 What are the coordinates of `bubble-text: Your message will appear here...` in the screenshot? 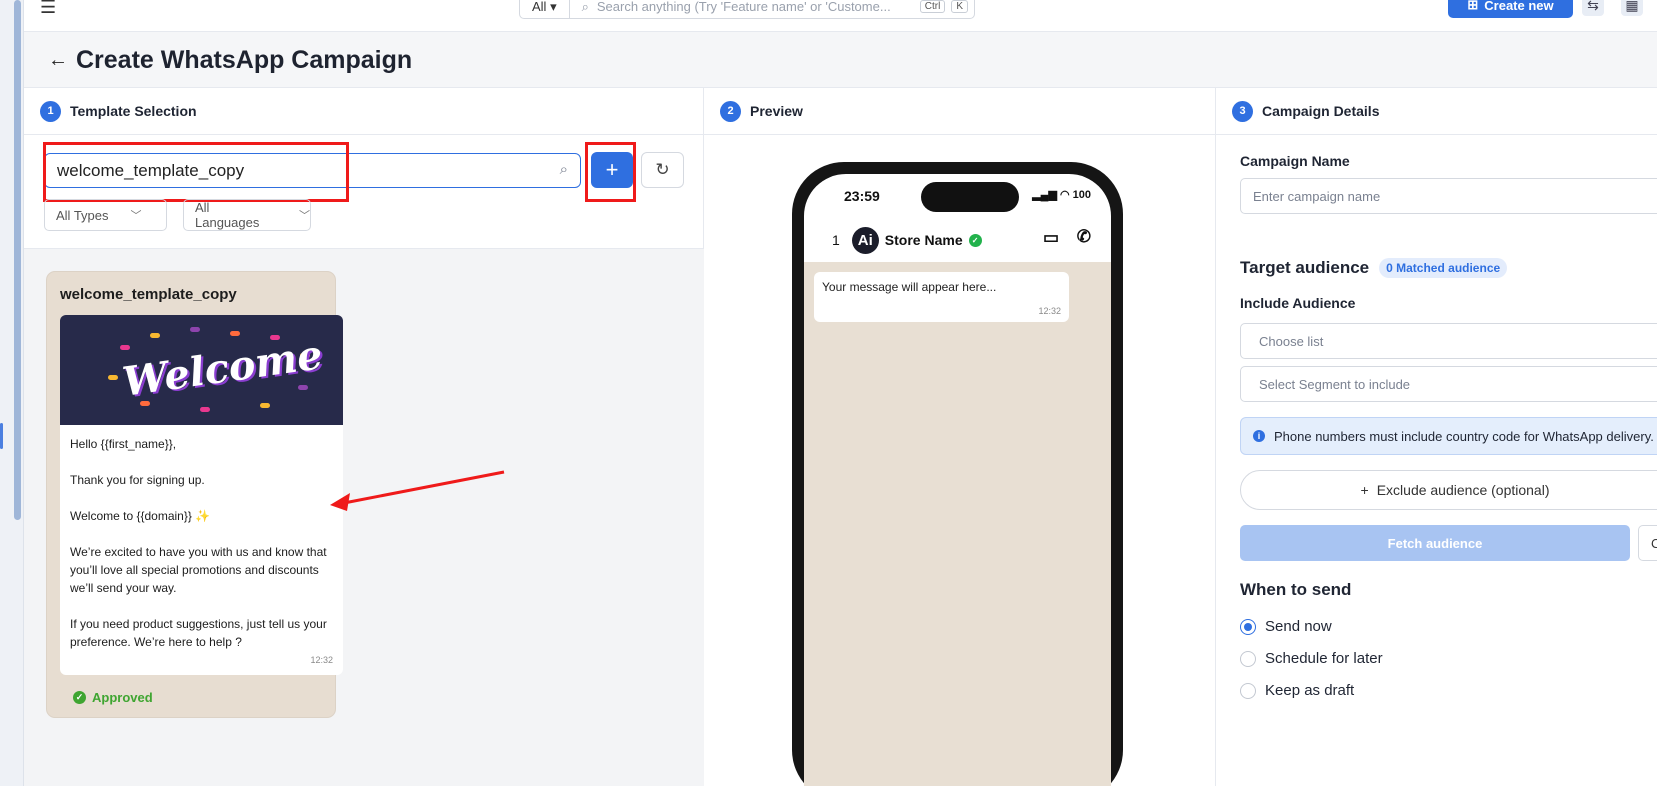 It's located at (909, 287).